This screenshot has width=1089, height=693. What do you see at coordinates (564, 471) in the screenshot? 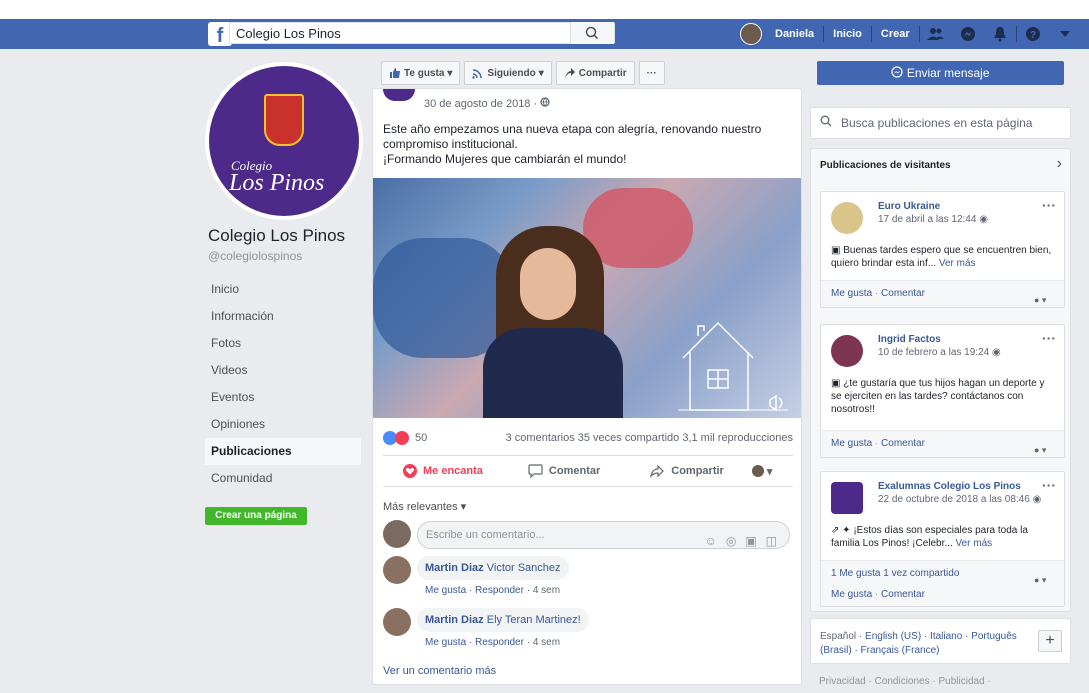
I see `comment-button: Comentar` at bounding box center [564, 471].